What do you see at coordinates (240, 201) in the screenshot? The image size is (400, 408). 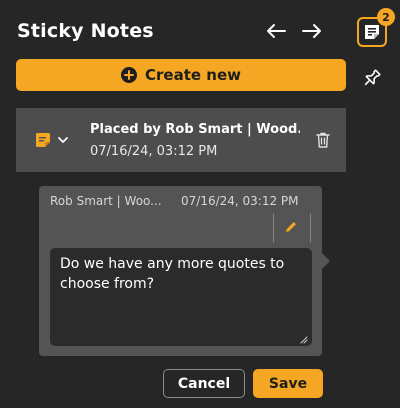 I see `comment-timestamp: 07/16/24, 03:12 PM` at bounding box center [240, 201].